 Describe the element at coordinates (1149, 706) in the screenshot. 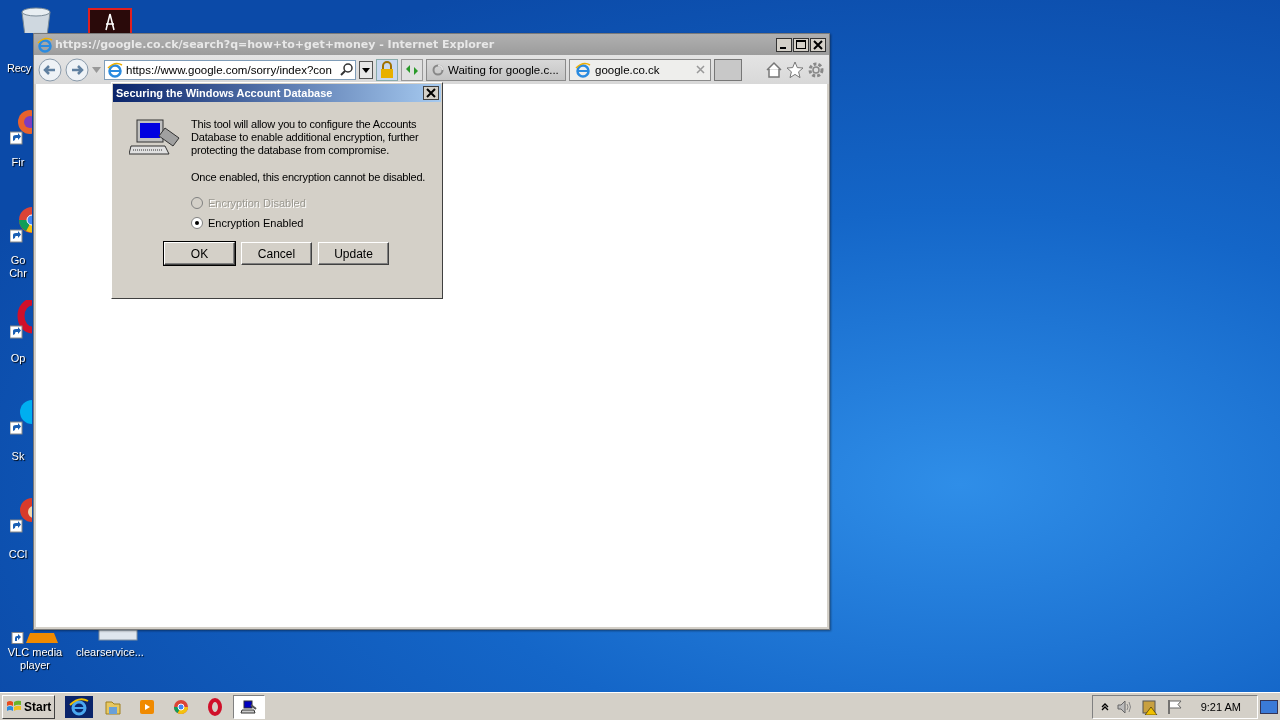

I see `network-warning-icon` at that location.